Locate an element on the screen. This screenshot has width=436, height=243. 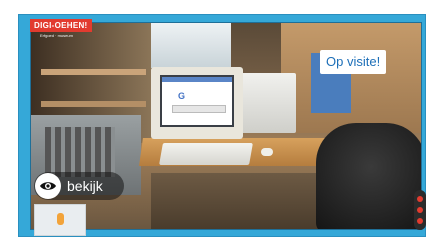
mini-map is located at coordinates (60, 220).